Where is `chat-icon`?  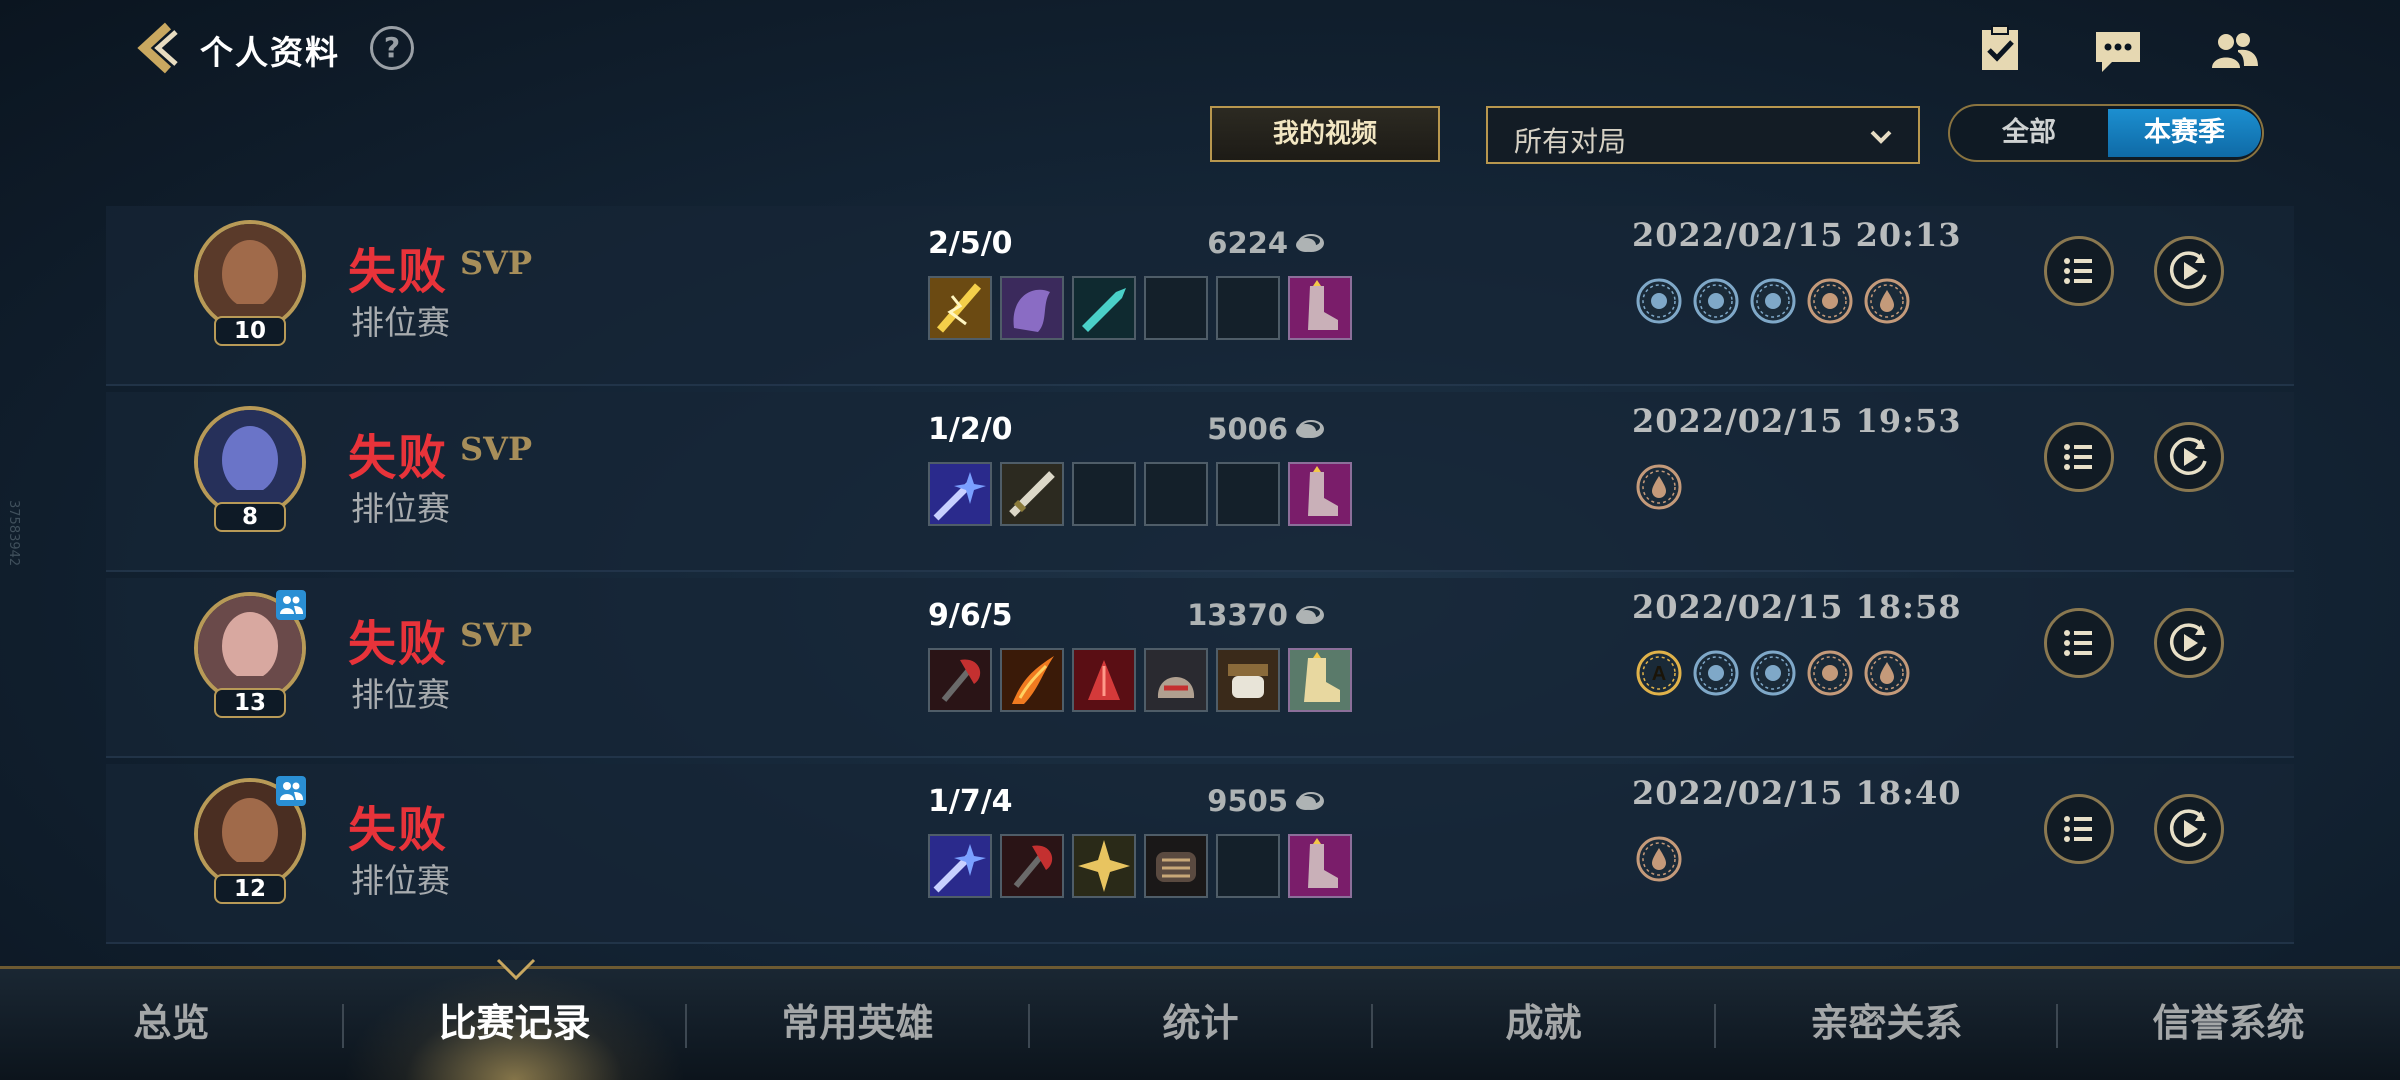
chat-icon is located at coordinates (2118, 50).